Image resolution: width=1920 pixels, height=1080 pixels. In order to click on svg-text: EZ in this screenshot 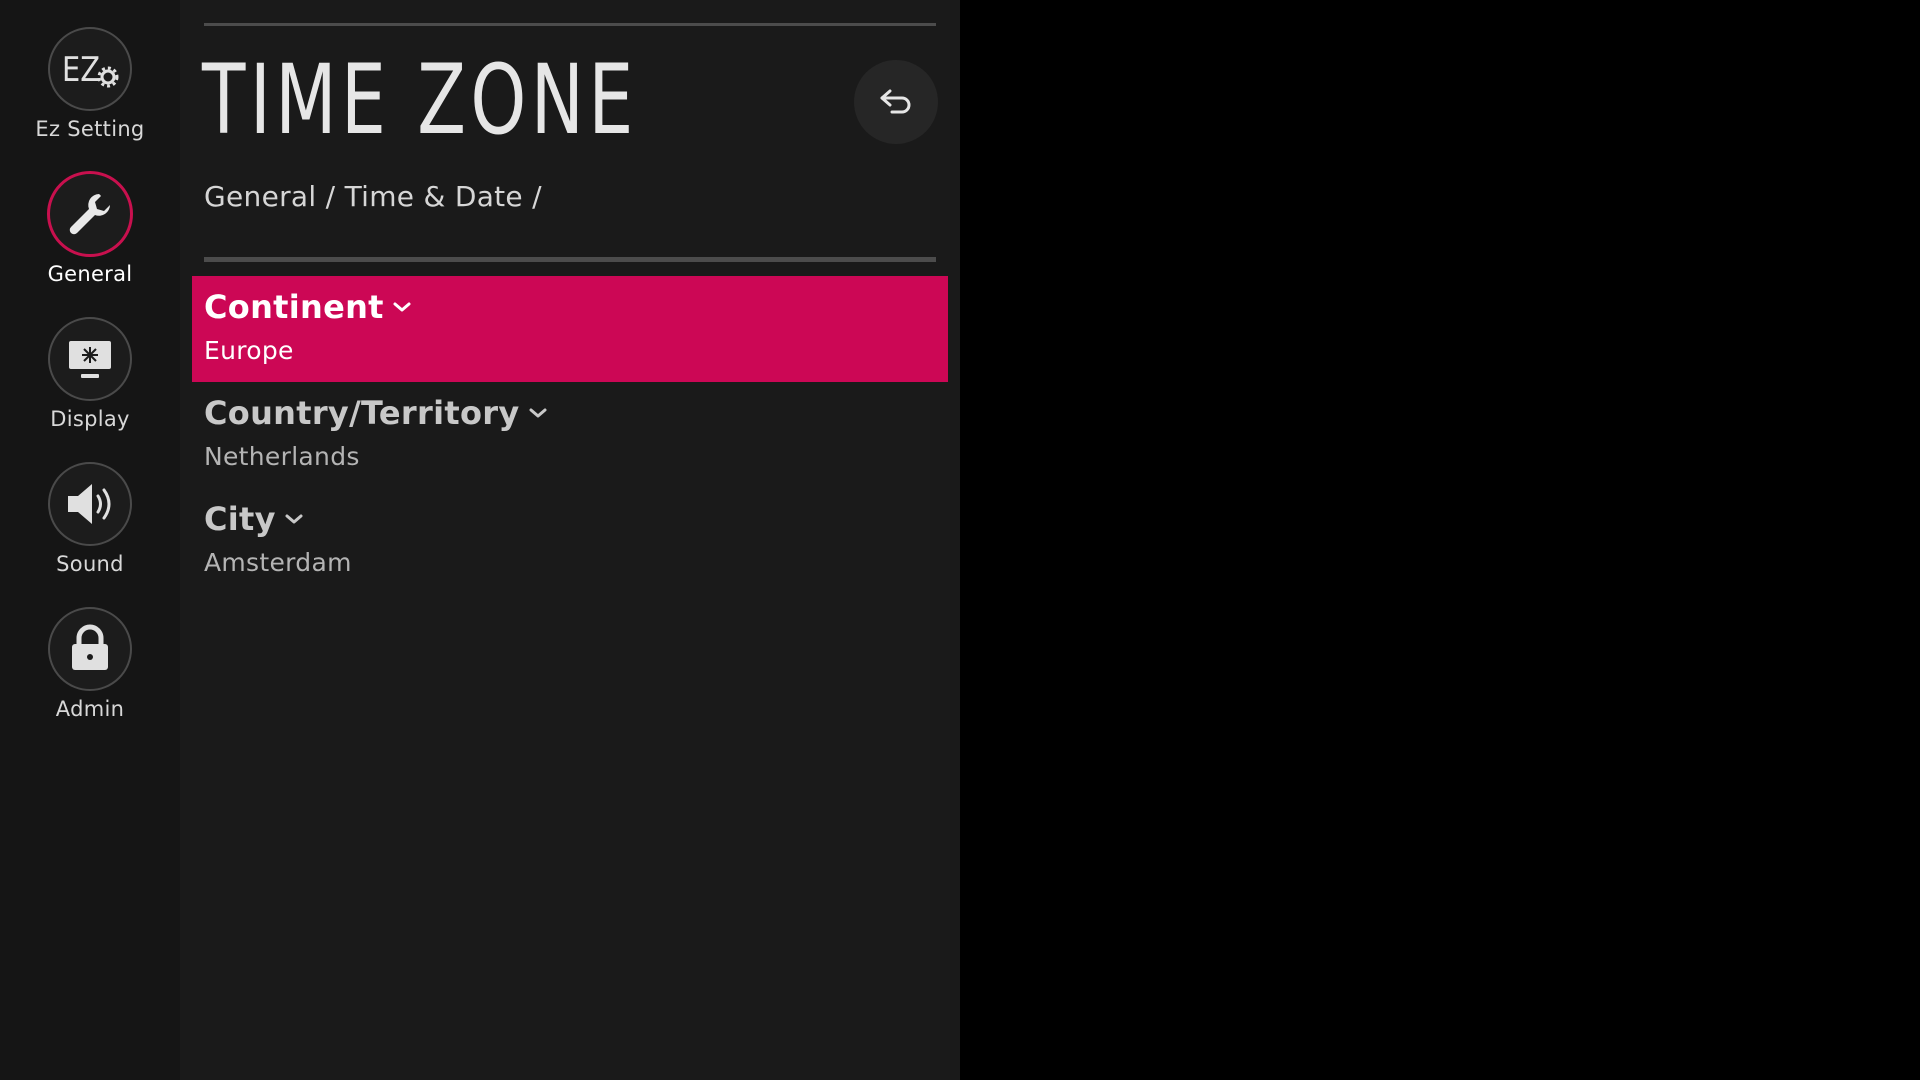, I will do `click(81, 70)`.